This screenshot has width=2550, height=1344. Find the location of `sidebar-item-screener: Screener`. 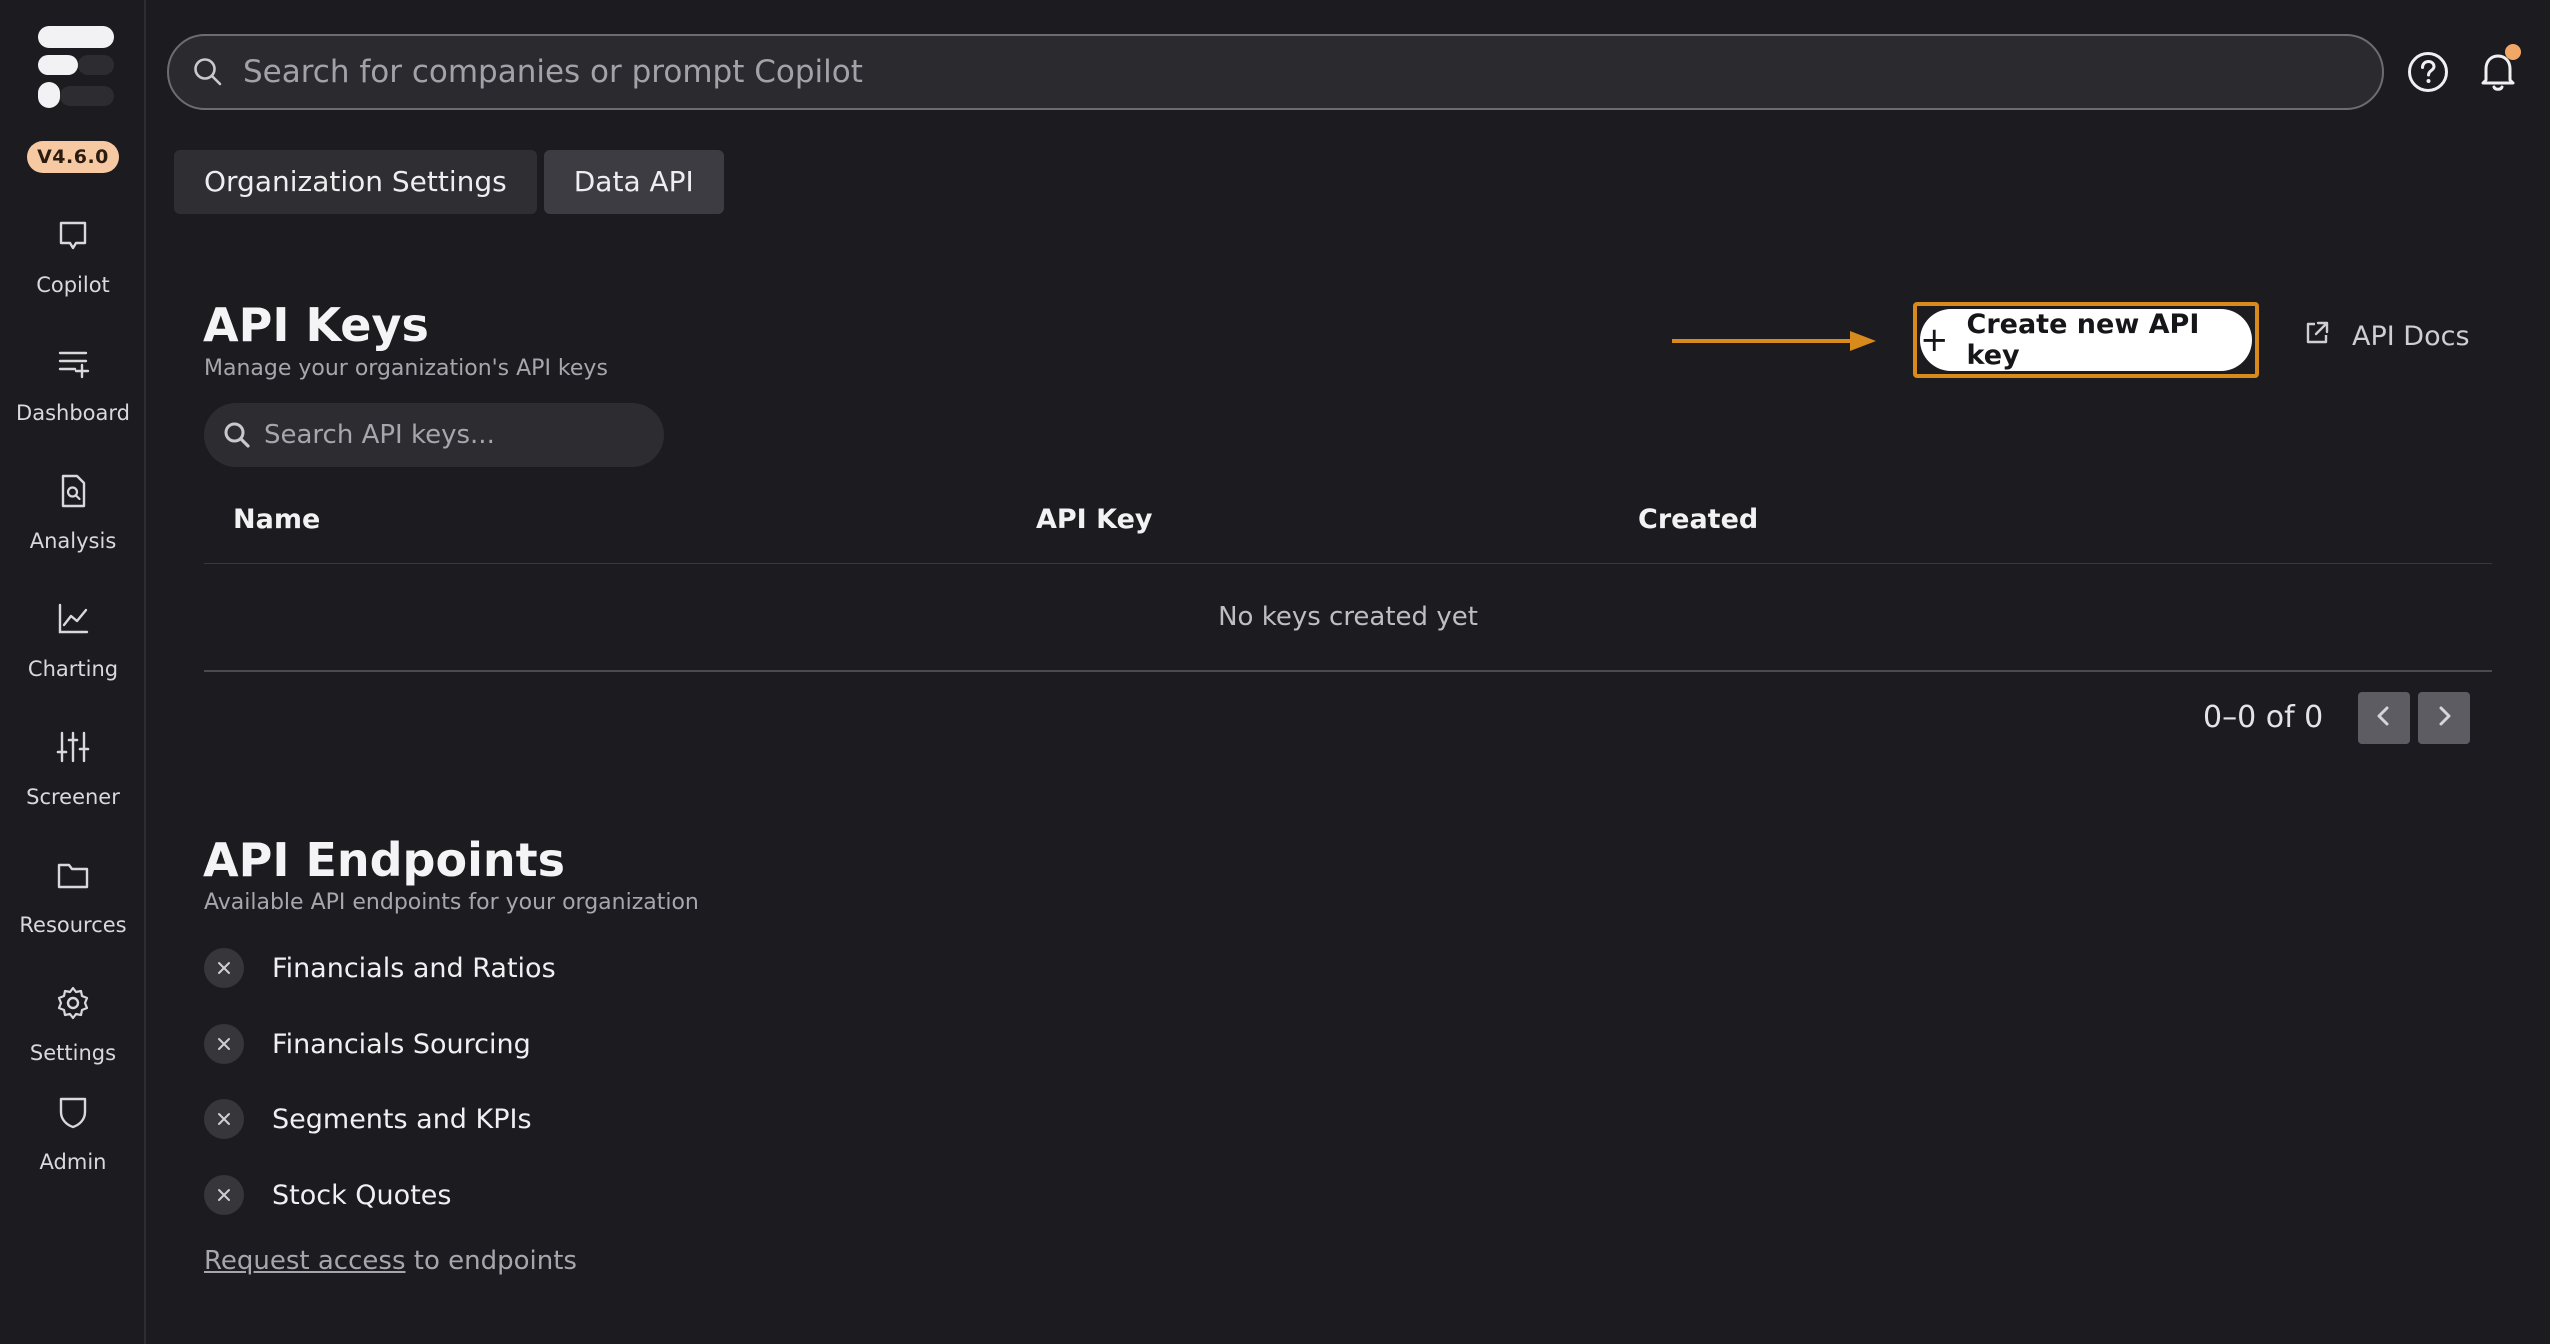

sidebar-item-screener: Screener is located at coordinates (73, 782).